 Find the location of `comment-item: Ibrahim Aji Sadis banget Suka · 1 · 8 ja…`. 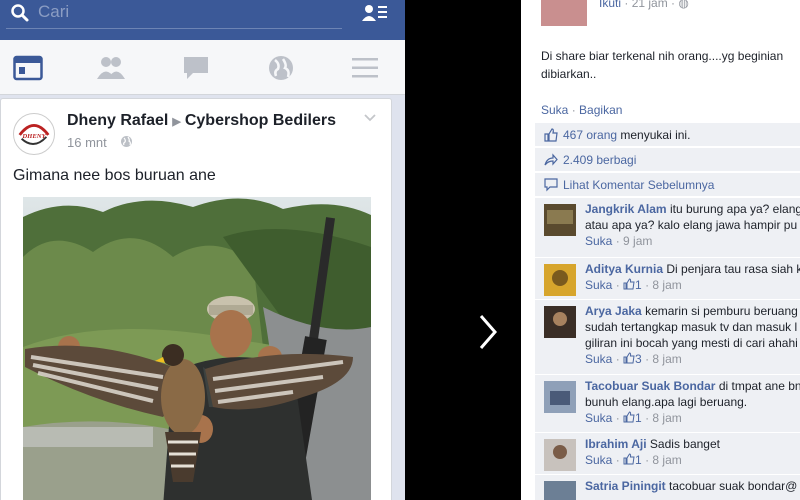

comment-item: Ibrahim Aji Sadis banget Suka · 1 · 8 ja… is located at coordinates (667, 453).